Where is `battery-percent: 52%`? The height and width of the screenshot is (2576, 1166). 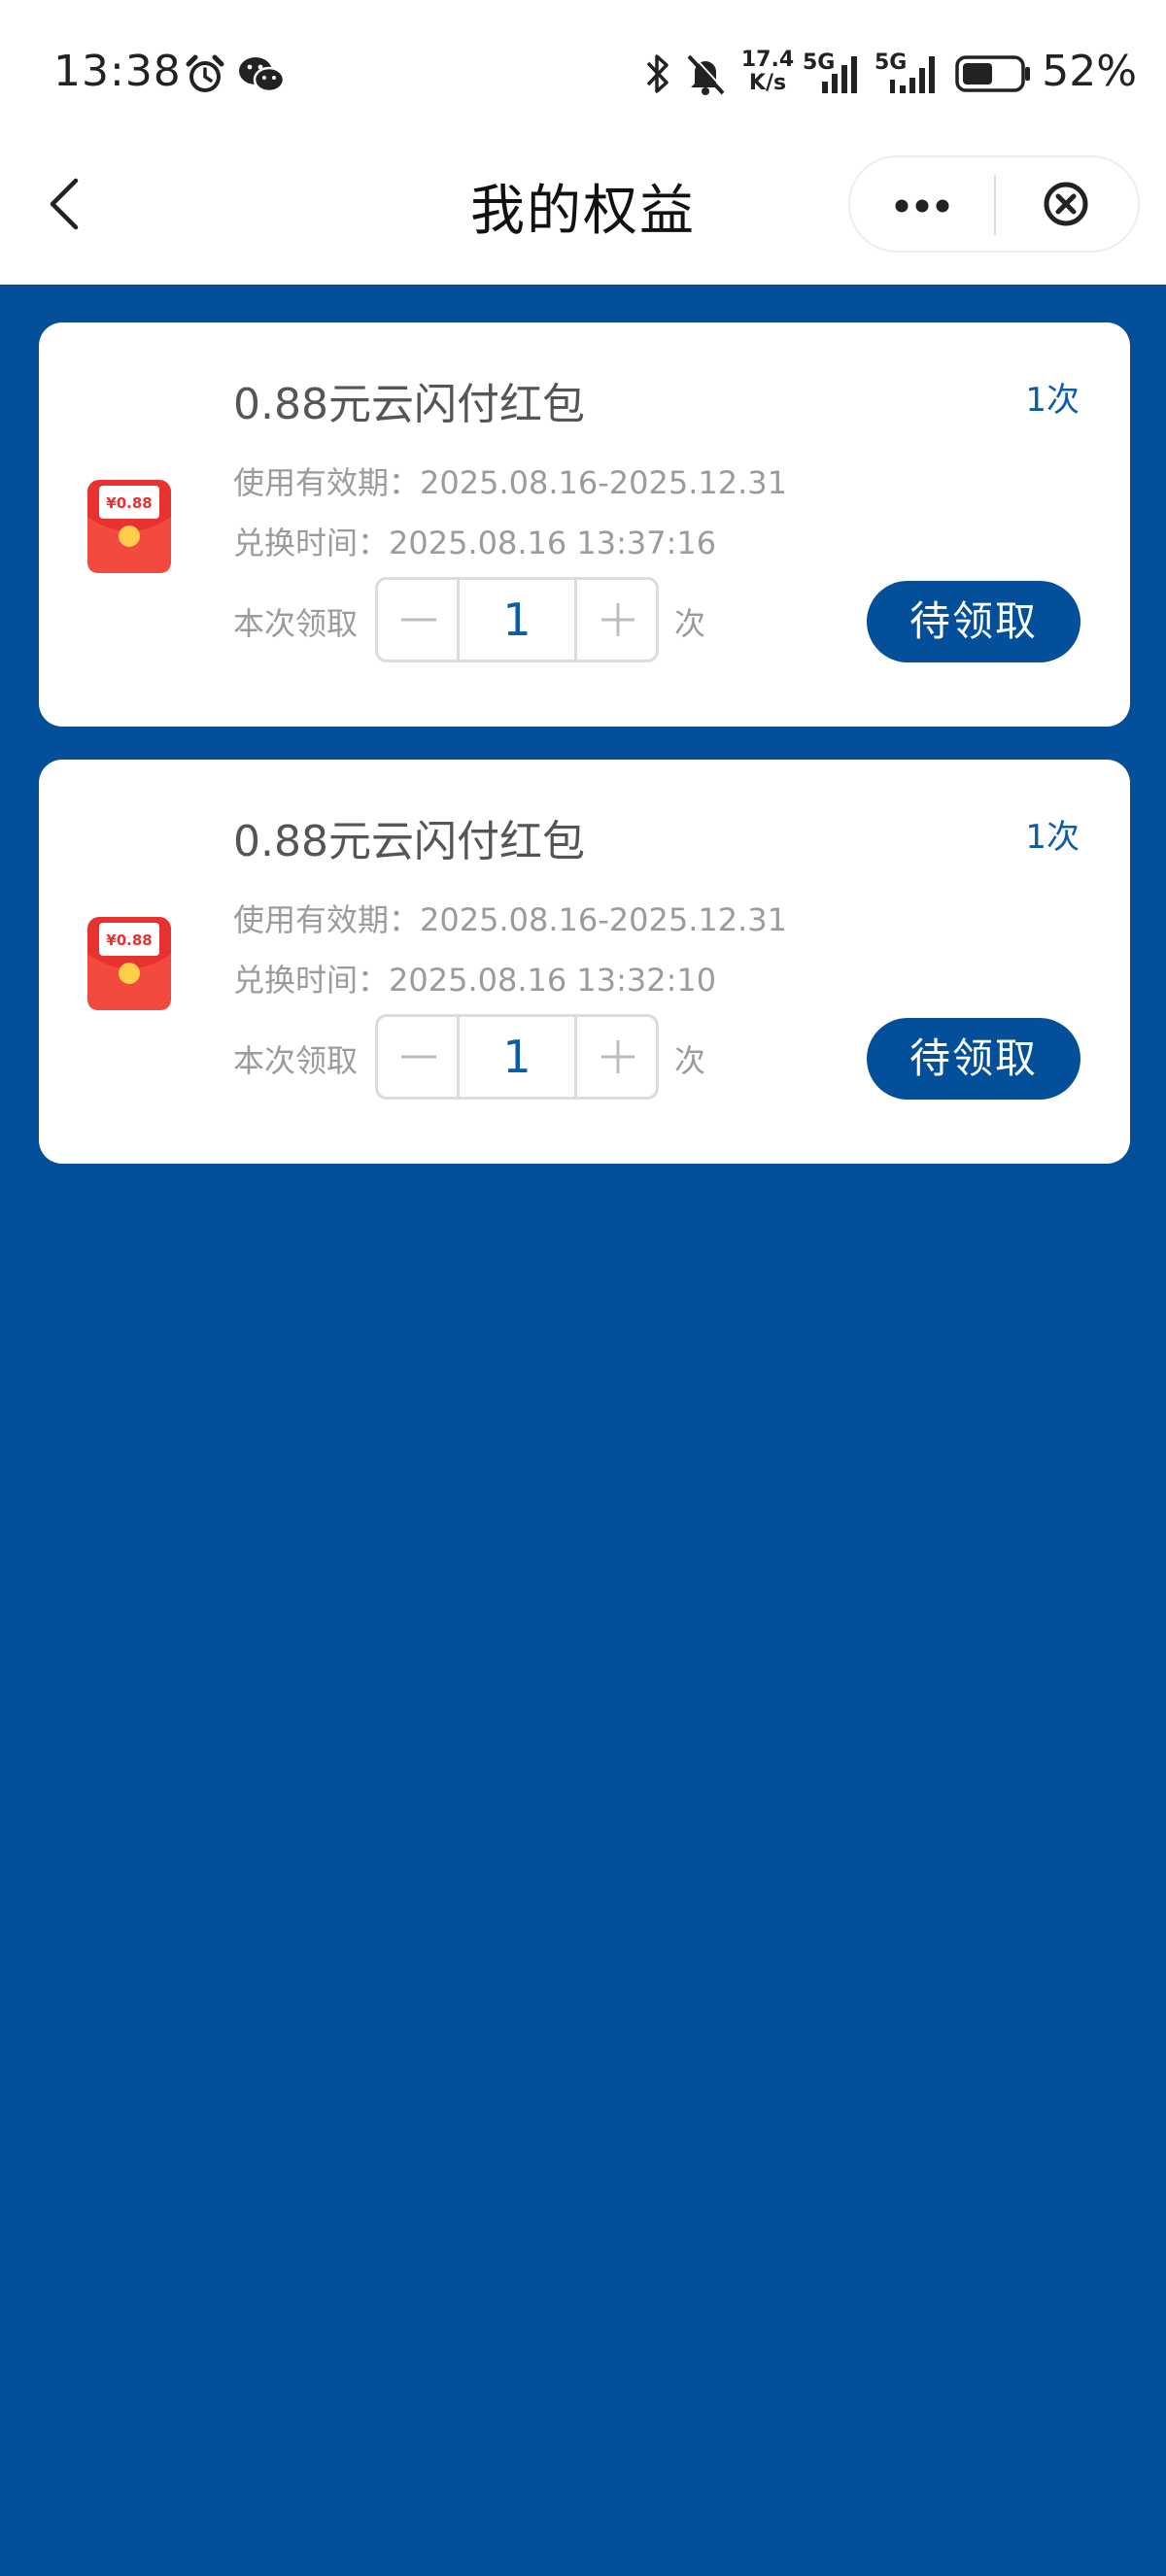 battery-percent: 52% is located at coordinates (1089, 71).